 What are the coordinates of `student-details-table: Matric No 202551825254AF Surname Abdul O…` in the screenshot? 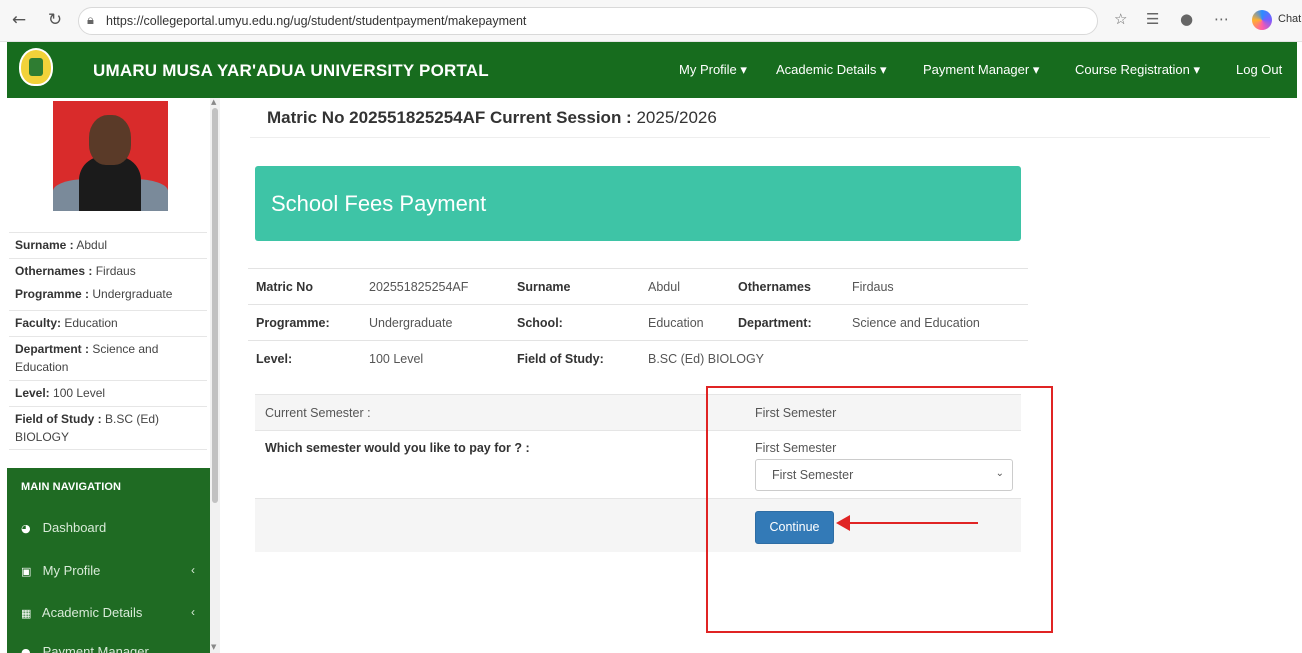 It's located at (638, 322).